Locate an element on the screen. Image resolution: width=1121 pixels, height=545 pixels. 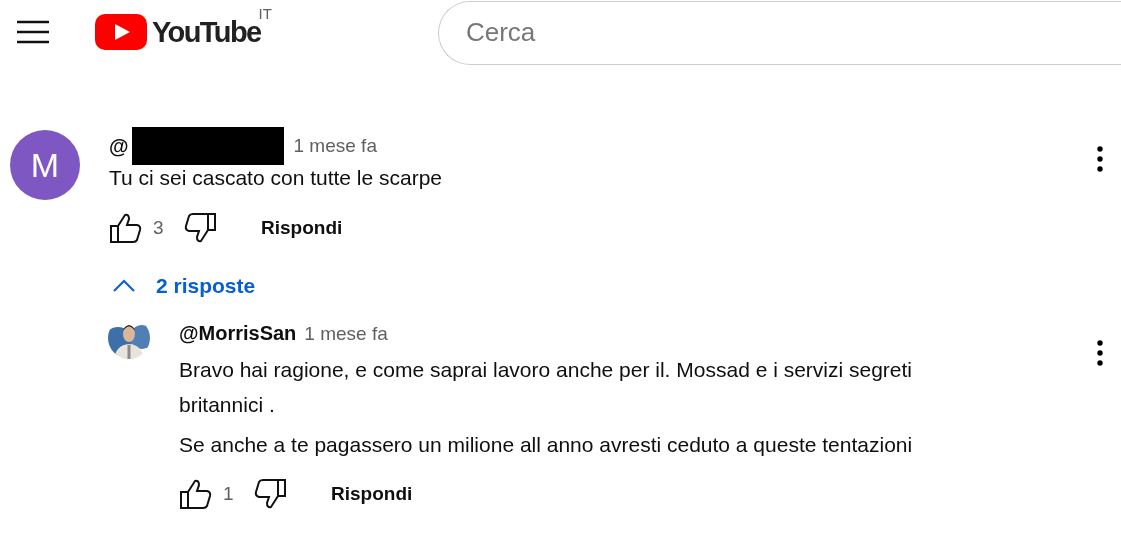
like-count: 1 is located at coordinates (229, 494).